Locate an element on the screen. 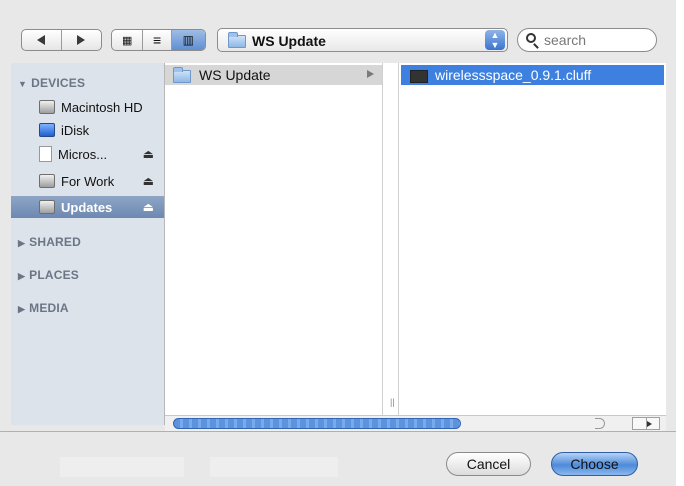 The width and height of the screenshot is (684, 486). file-icon is located at coordinates (419, 76).